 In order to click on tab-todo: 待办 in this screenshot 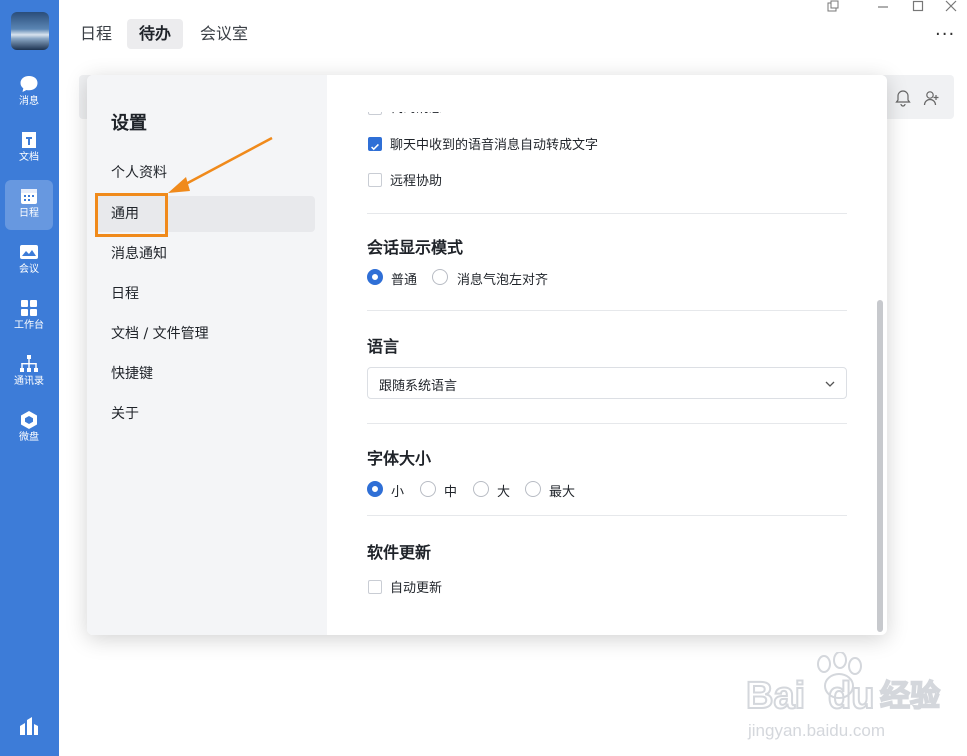, I will do `click(155, 34)`.